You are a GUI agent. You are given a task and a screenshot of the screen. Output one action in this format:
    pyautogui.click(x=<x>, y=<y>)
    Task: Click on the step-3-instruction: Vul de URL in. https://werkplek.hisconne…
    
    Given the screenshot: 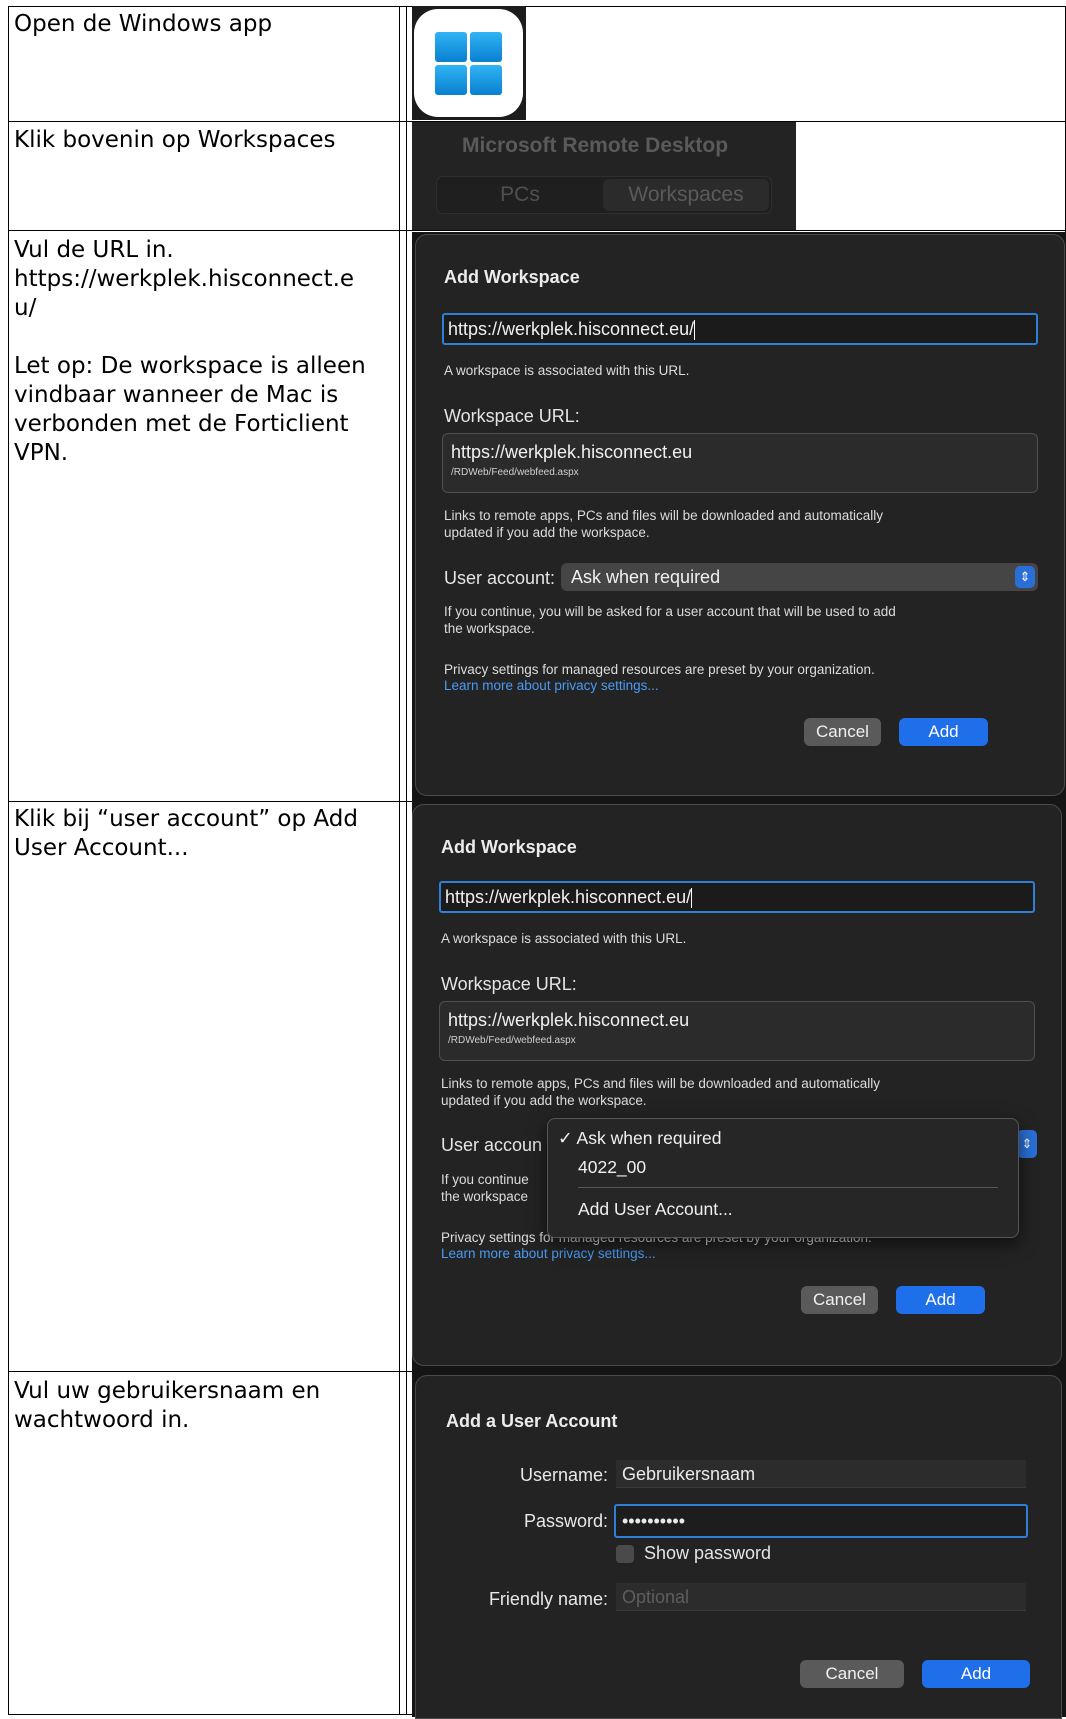 What is the action you would take?
    pyautogui.click(x=195, y=352)
    